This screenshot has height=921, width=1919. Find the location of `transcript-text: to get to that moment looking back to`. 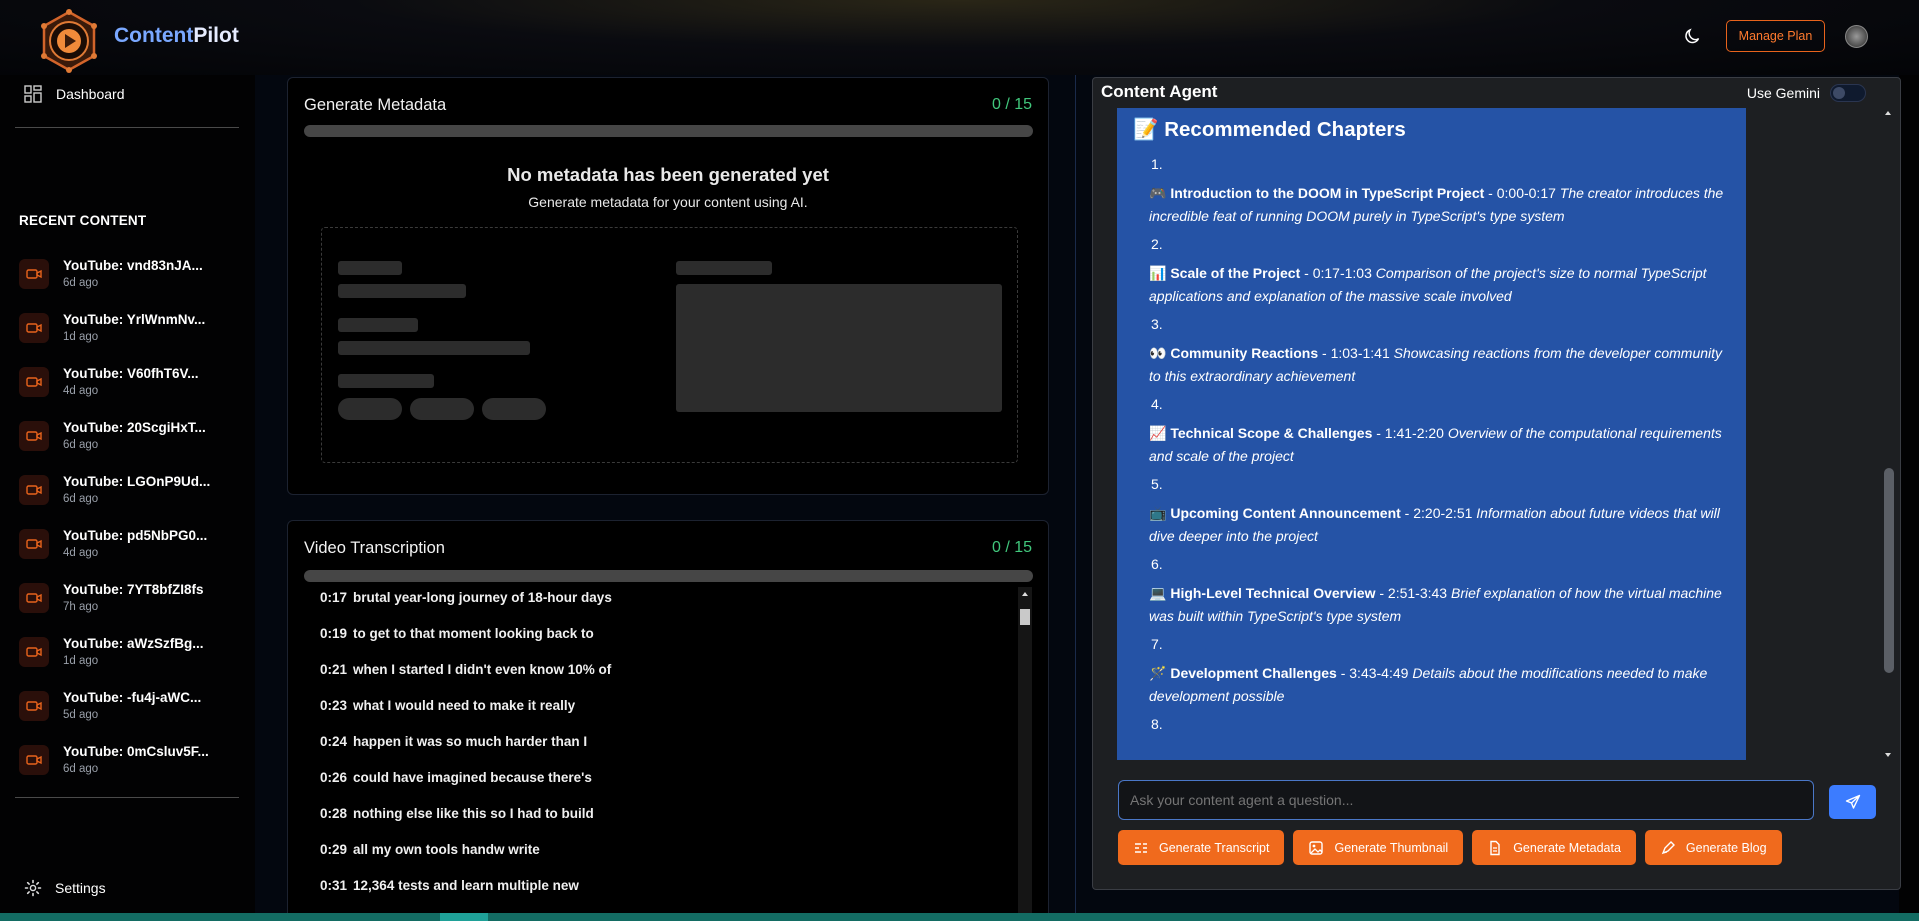

transcript-text: to get to that moment looking back to is located at coordinates (473, 633).